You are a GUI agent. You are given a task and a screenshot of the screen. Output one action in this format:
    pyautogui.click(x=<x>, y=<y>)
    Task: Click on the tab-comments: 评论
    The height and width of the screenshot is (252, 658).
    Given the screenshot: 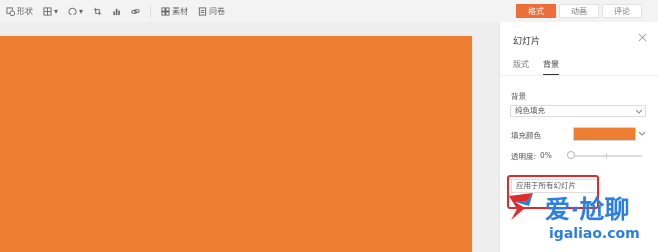 What is the action you would take?
    pyautogui.click(x=622, y=11)
    